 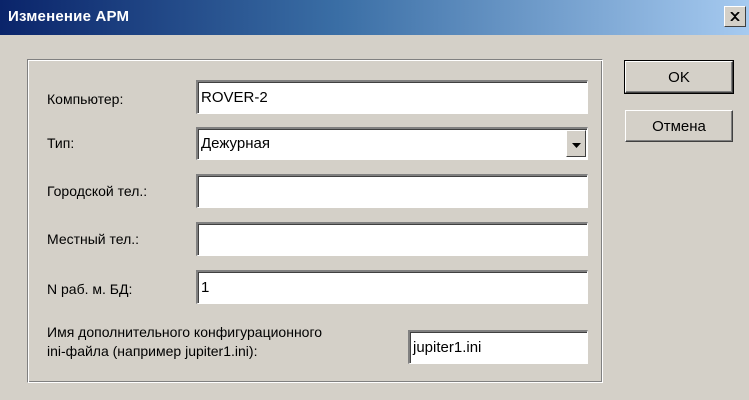 What do you see at coordinates (392, 191) in the screenshot?
I see `city-phone-input` at bounding box center [392, 191].